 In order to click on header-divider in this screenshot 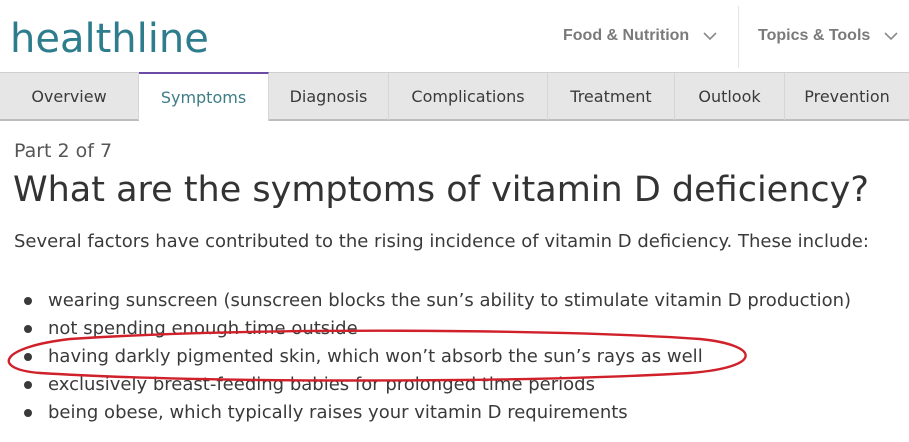, I will do `click(738, 37)`.